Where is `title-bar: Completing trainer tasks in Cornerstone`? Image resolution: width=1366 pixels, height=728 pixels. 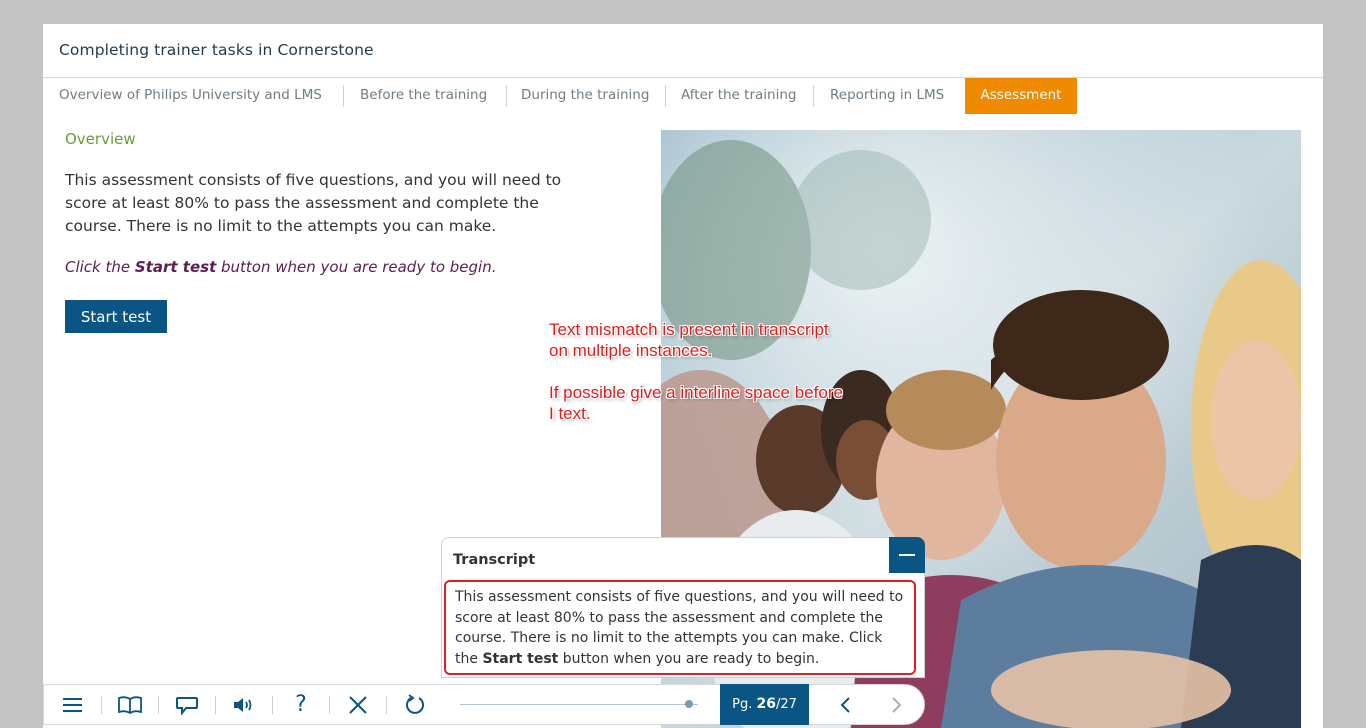 title-bar: Completing trainer tasks in Cornerstone is located at coordinates (683, 51).